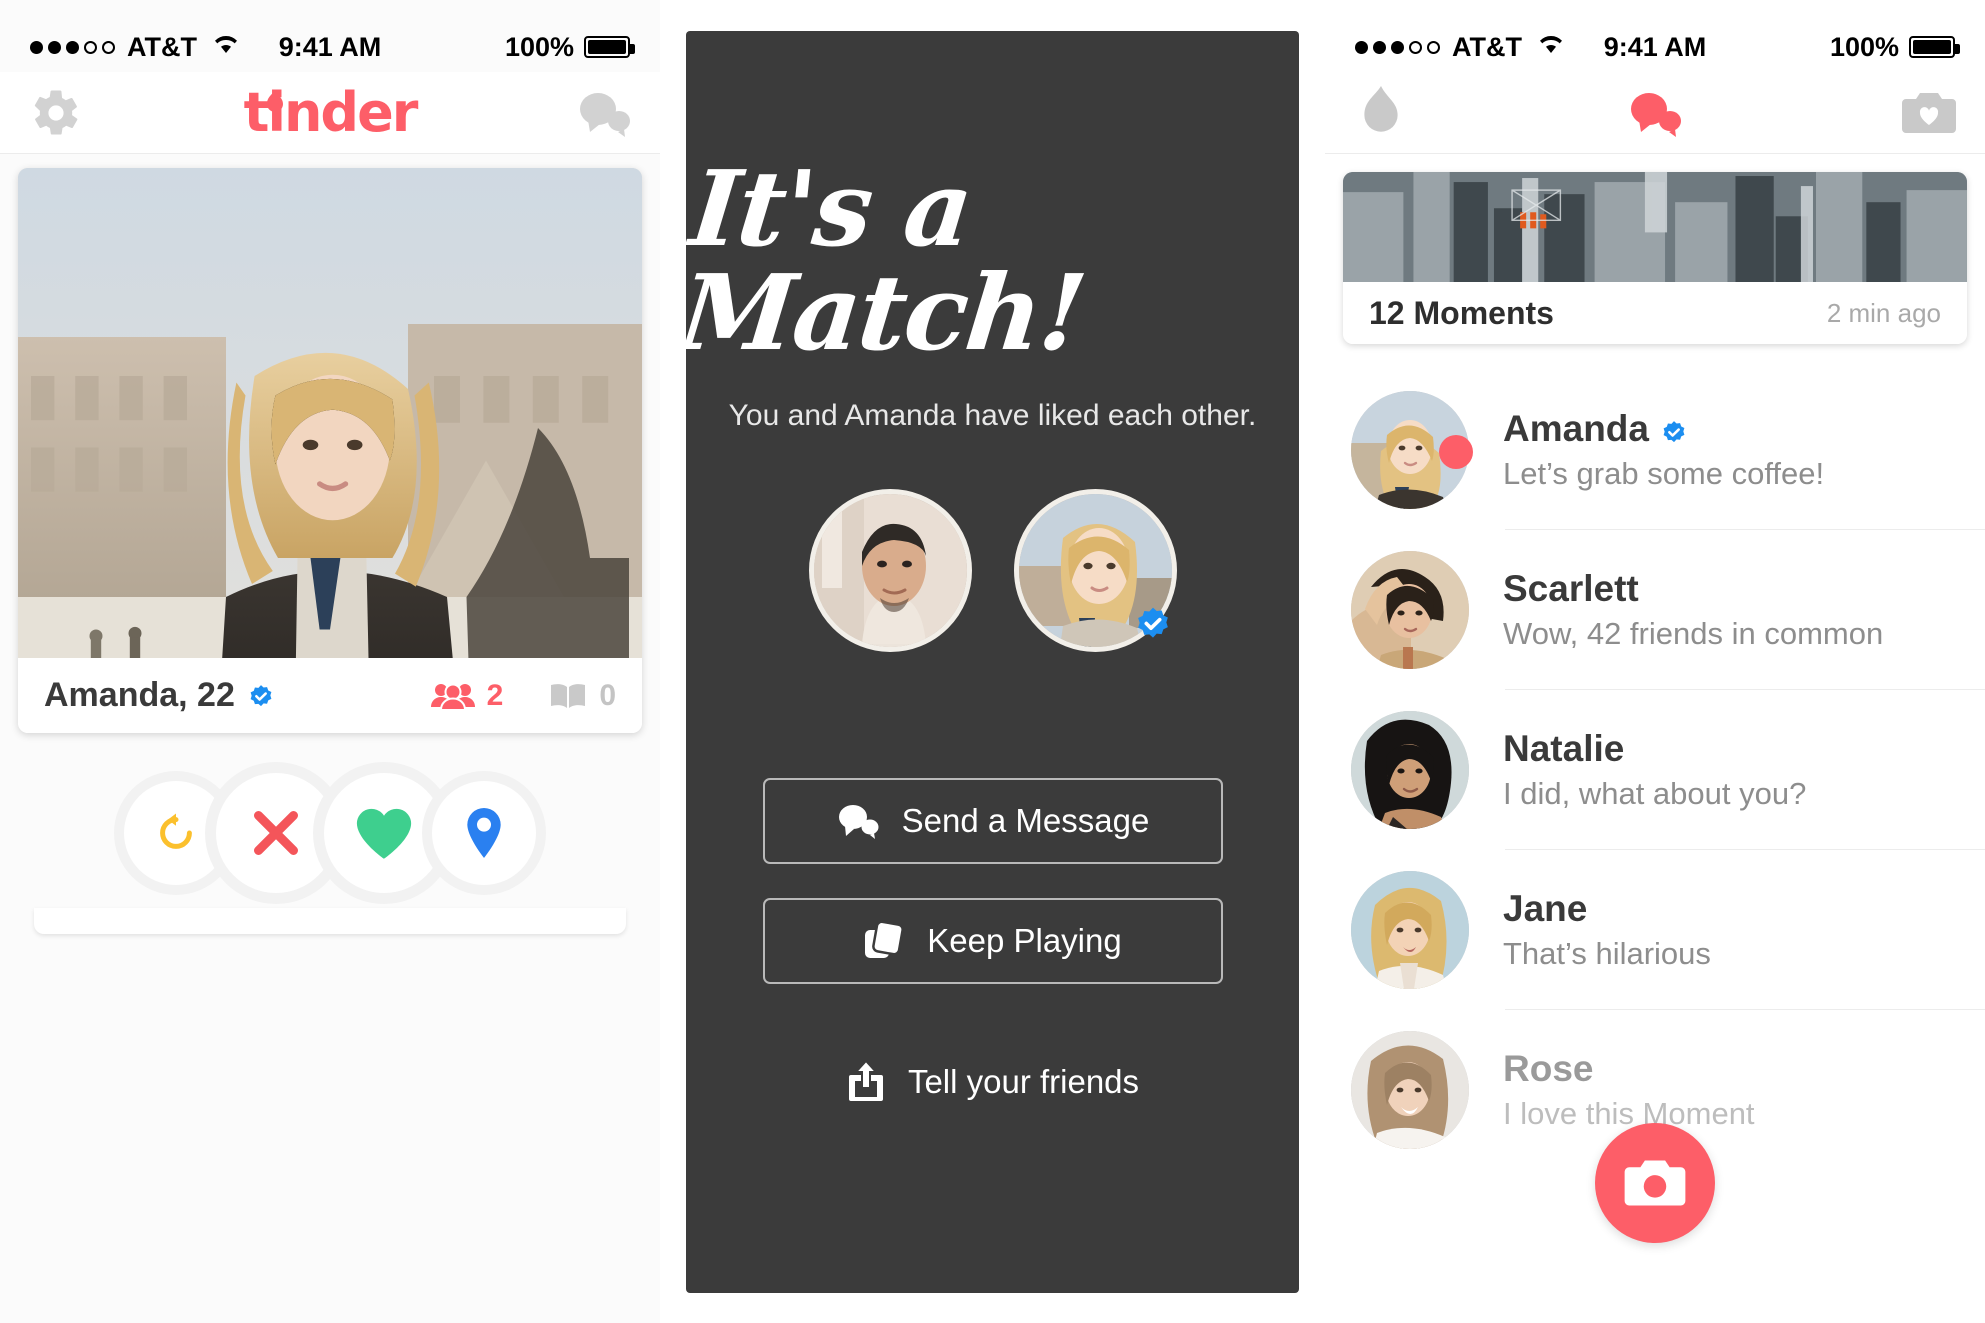 The width and height of the screenshot is (1985, 1323). Describe the element at coordinates (992, 415) in the screenshot. I see `match-subtitle: You and Amanda have liked each other.` at that location.